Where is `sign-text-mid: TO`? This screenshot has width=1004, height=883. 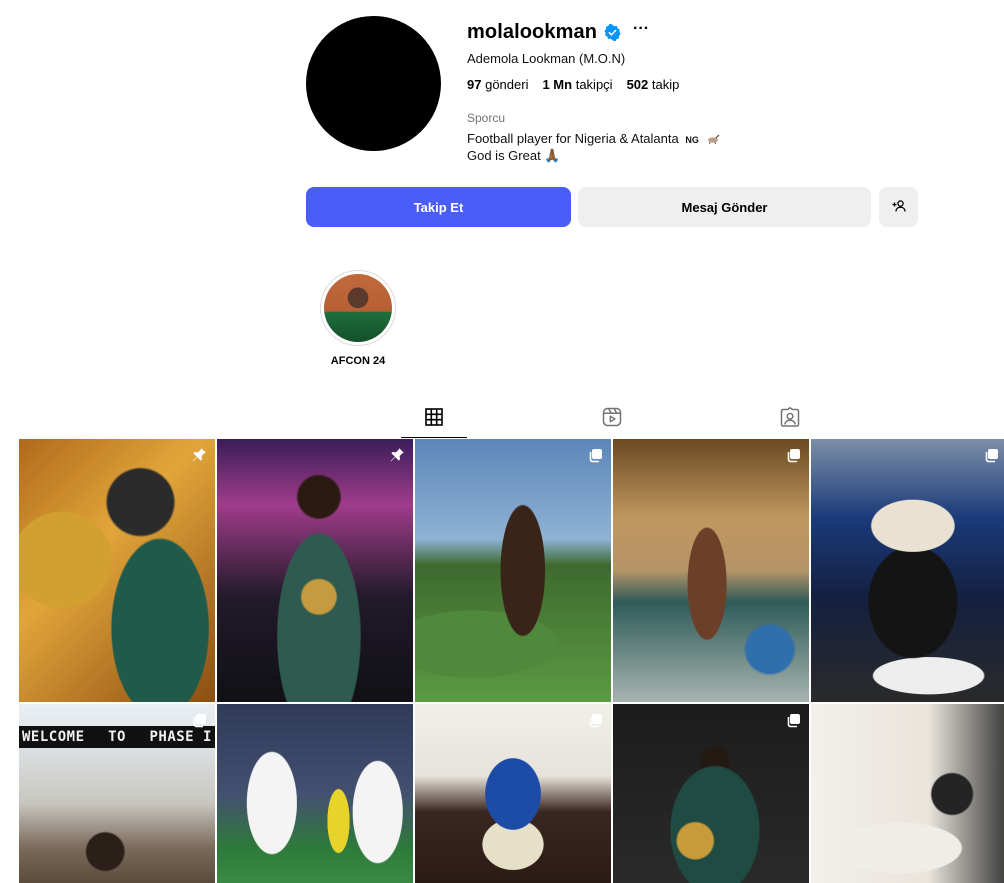 sign-text-mid: TO is located at coordinates (117, 737).